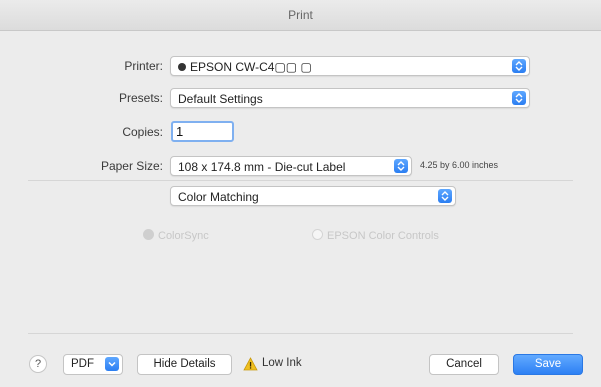  Describe the element at coordinates (459, 165) in the screenshot. I see `paper-size-dimensions: 4.25 by 6.00 inches` at that location.